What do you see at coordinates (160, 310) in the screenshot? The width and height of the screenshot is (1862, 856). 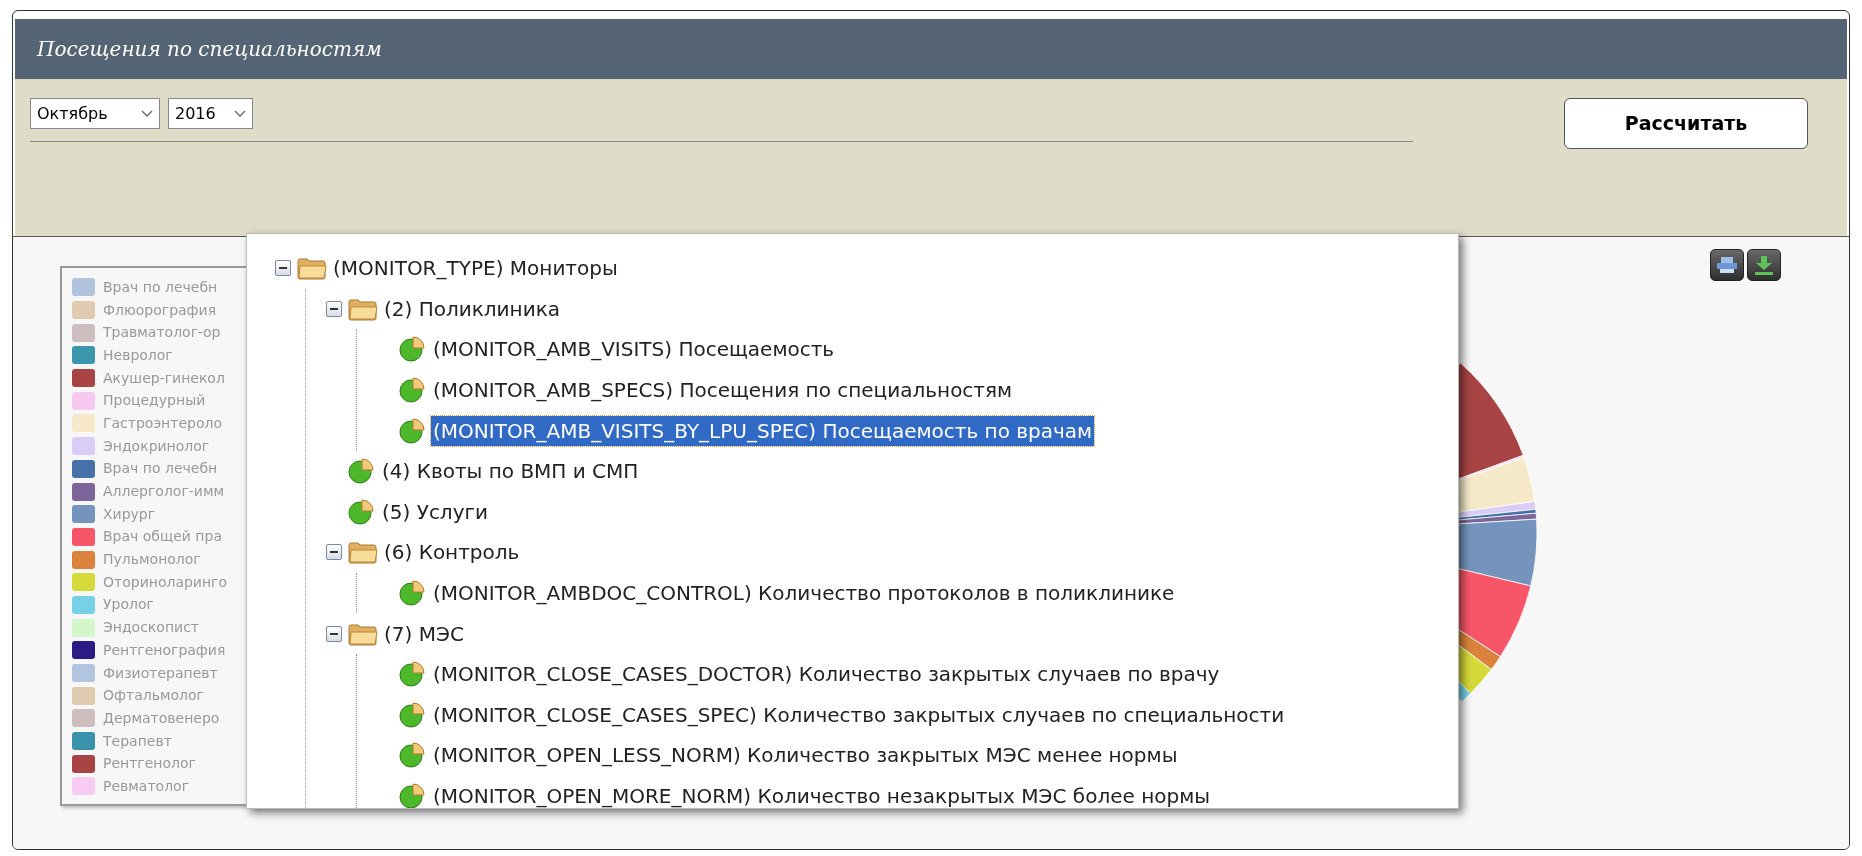 I see `legend-label: Флюорография` at bounding box center [160, 310].